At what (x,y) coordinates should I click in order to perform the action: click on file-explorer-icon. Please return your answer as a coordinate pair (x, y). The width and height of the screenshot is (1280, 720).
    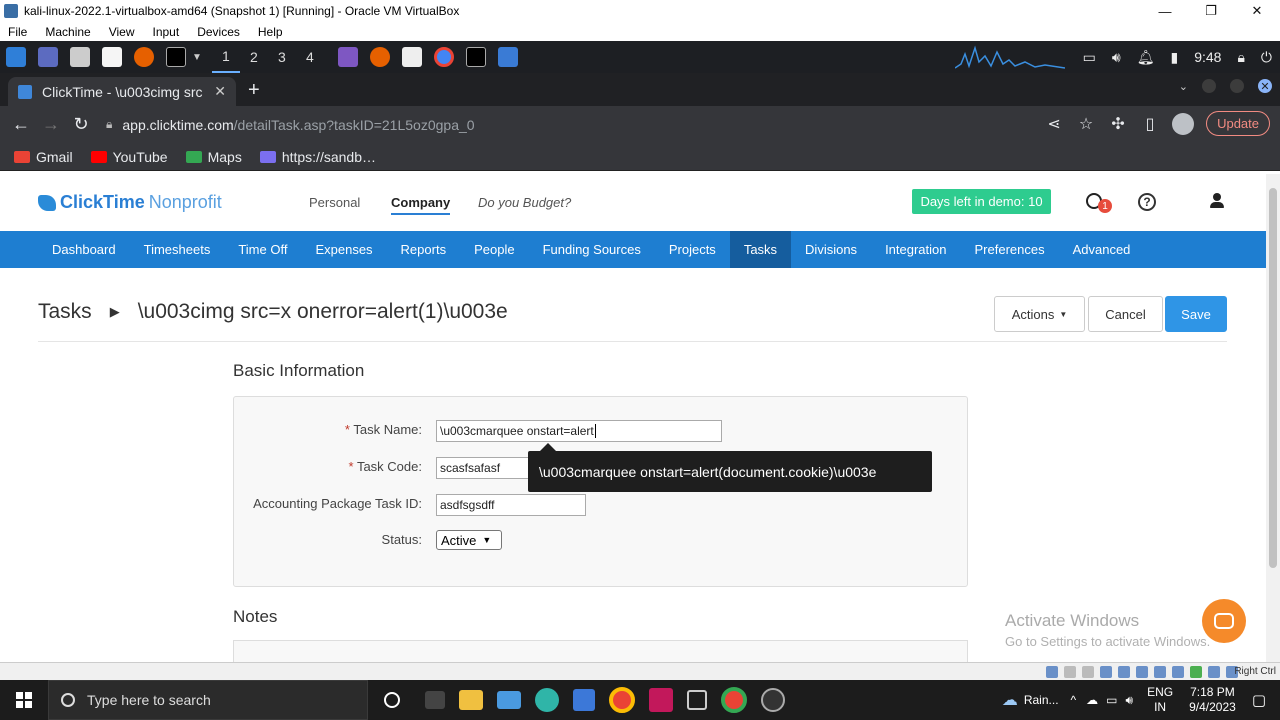
    Looking at the image, I should click on (471, 700).